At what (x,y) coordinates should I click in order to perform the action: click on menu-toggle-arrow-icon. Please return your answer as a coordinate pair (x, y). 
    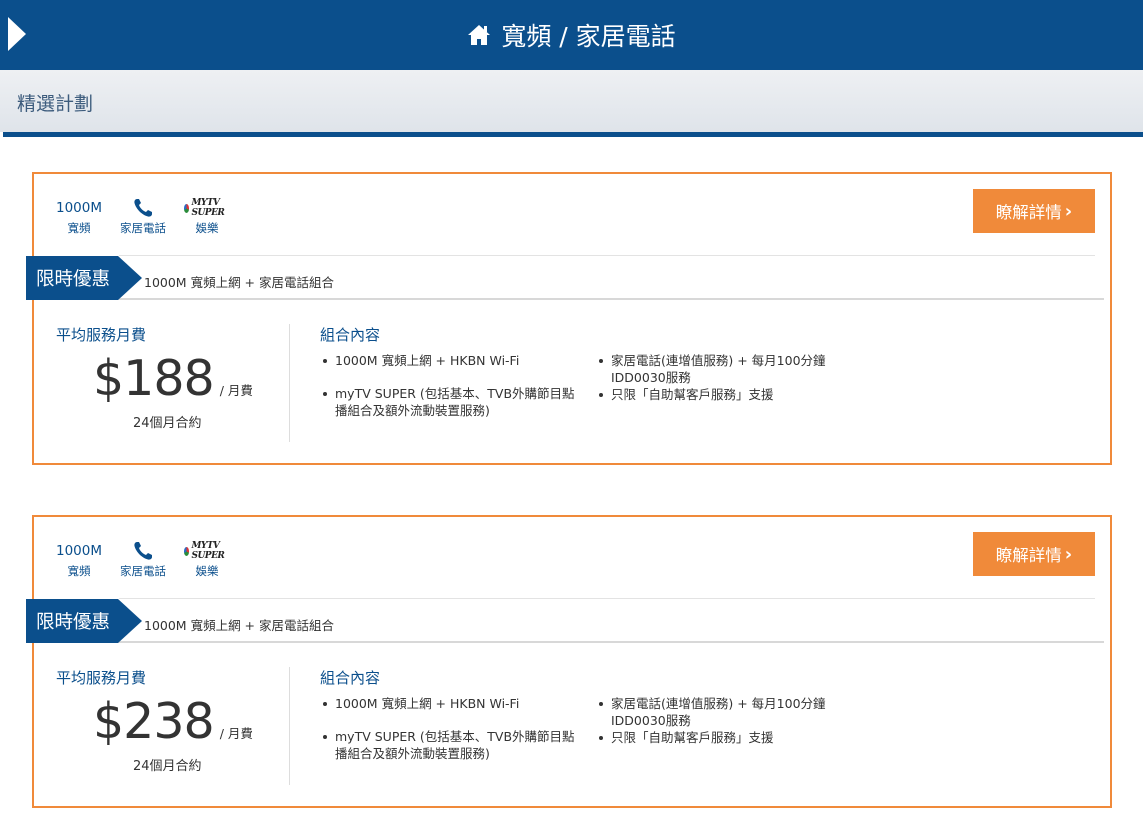
    Looking at the image, I should click on (18, 34).